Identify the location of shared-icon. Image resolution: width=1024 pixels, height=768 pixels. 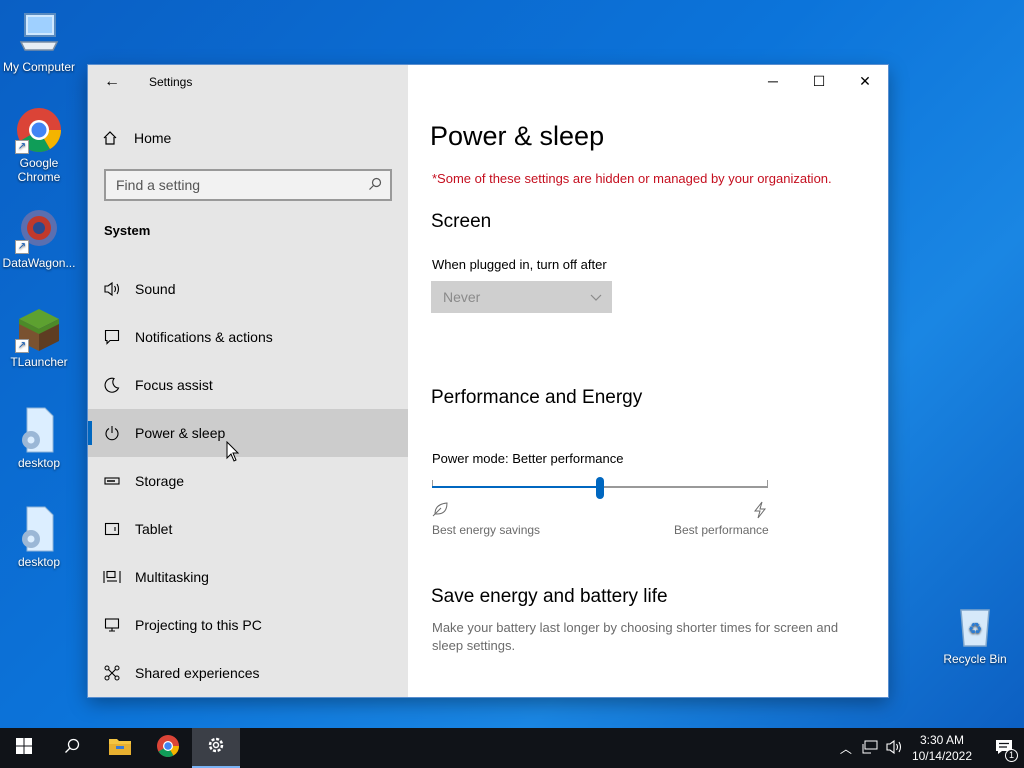
(111, 673).